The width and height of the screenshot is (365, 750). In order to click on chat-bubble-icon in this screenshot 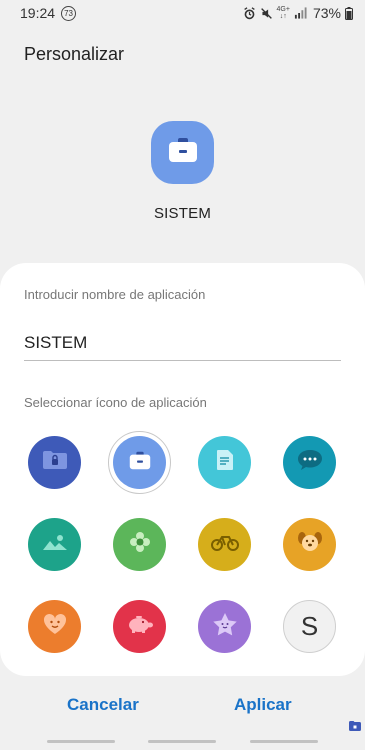, I will do `click(310, 462)`.